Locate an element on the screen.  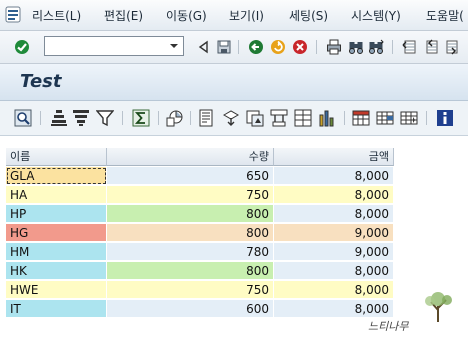
layout-icon is located at coordinates (303, 118).